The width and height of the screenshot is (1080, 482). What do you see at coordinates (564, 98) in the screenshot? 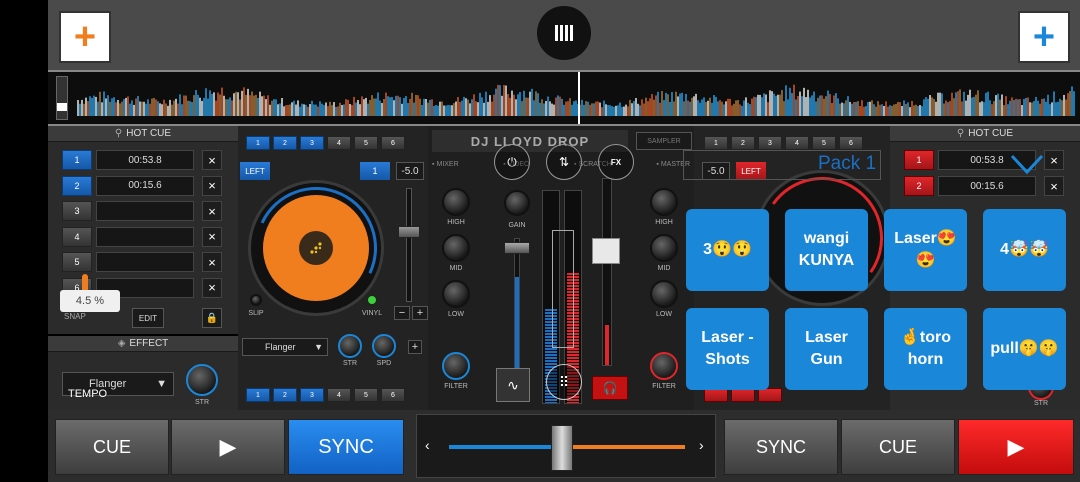
I see `waveform-overview` at bounding box center [564, 98].